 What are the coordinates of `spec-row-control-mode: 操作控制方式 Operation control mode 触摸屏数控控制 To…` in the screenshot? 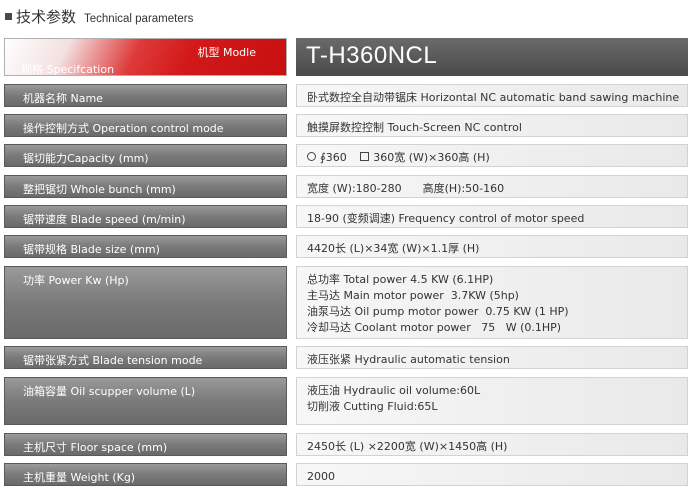 It's located at (346, 125).